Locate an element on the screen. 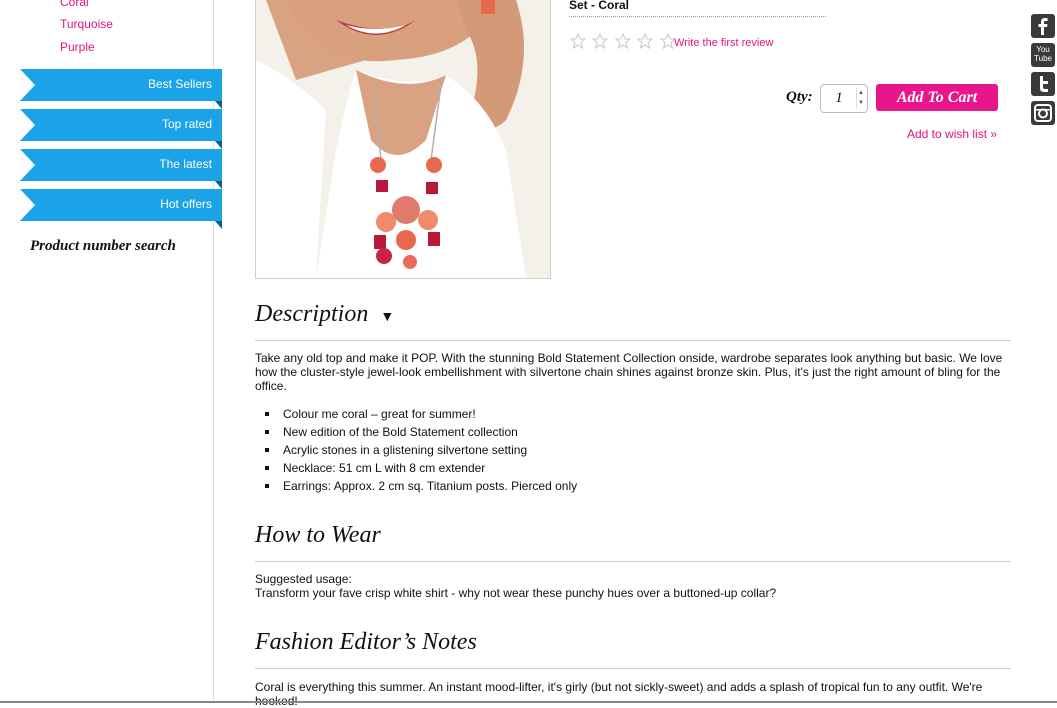  model-illustration is located at coordinates (403, 139).